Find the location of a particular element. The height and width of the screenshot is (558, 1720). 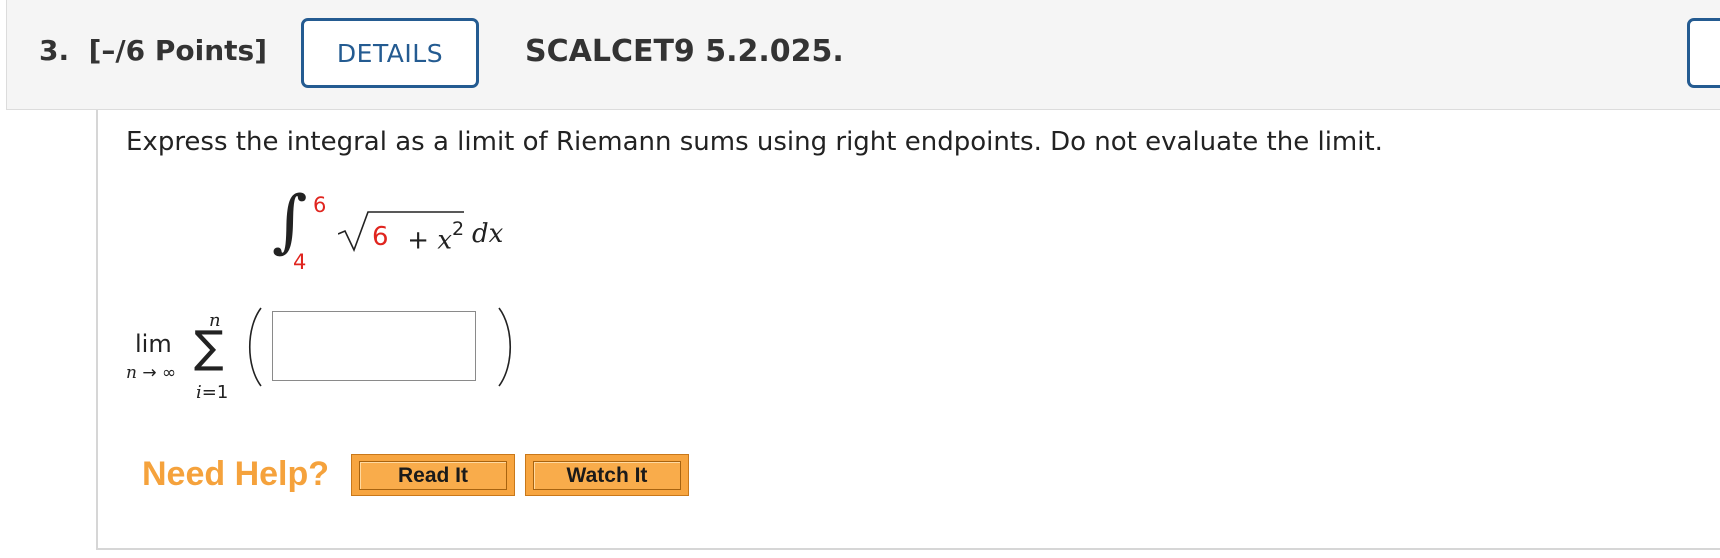

radicand-exponent: 2 is located at coordinates (458, 229).